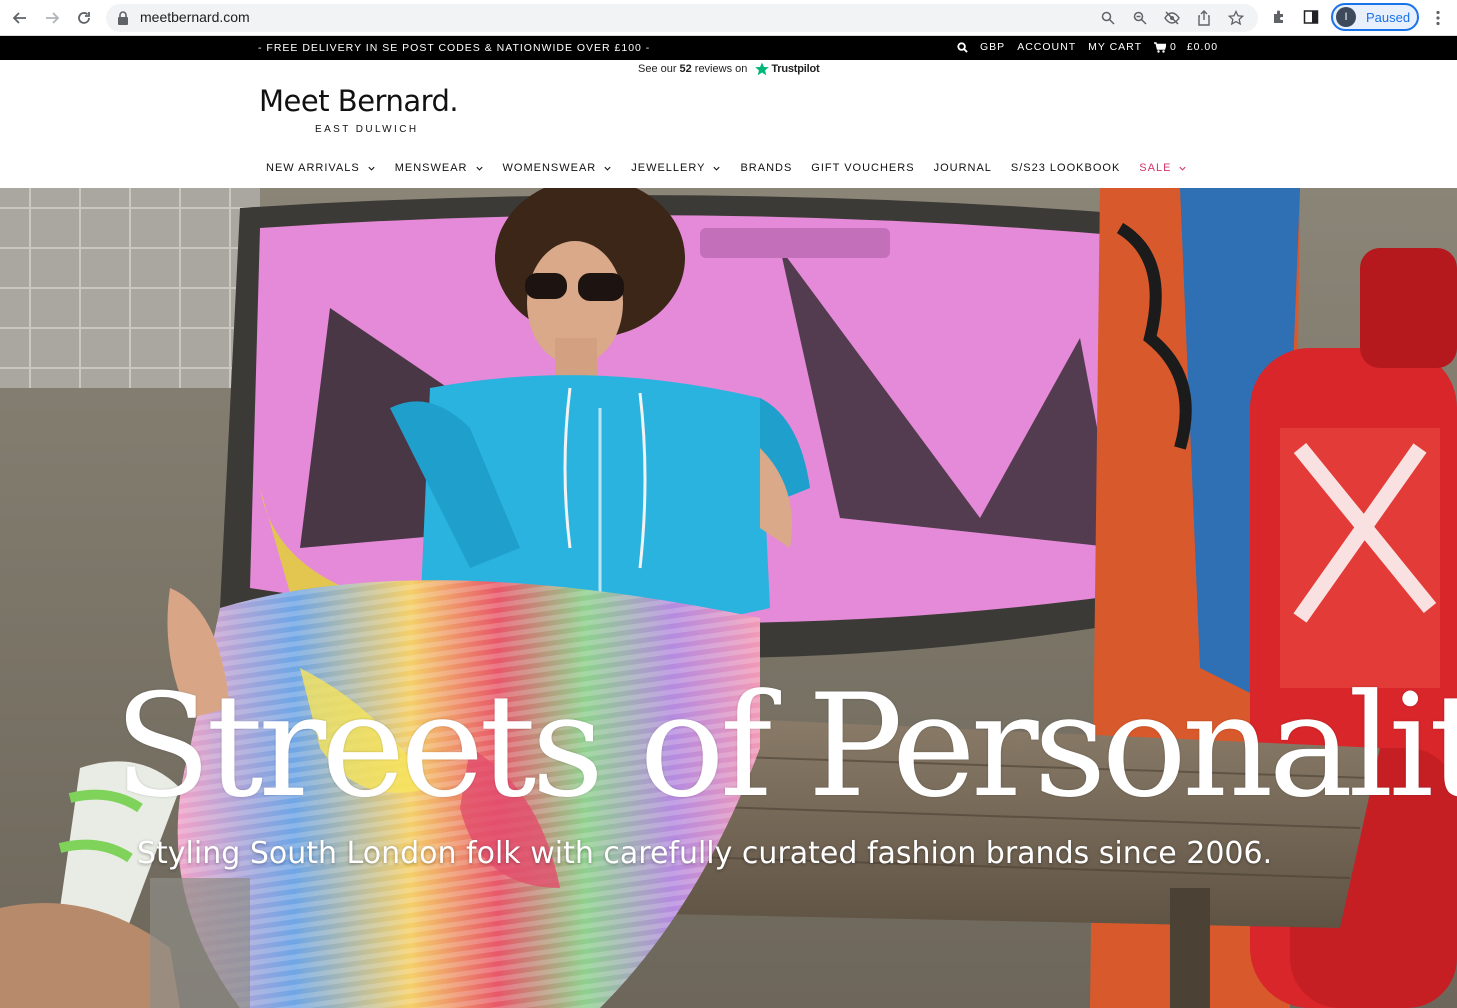 The height and width of the screenshot is (1008, 1457). Describe the element at coordinates (1236, 18) in the screenshot. I see `star-icon` at that location.